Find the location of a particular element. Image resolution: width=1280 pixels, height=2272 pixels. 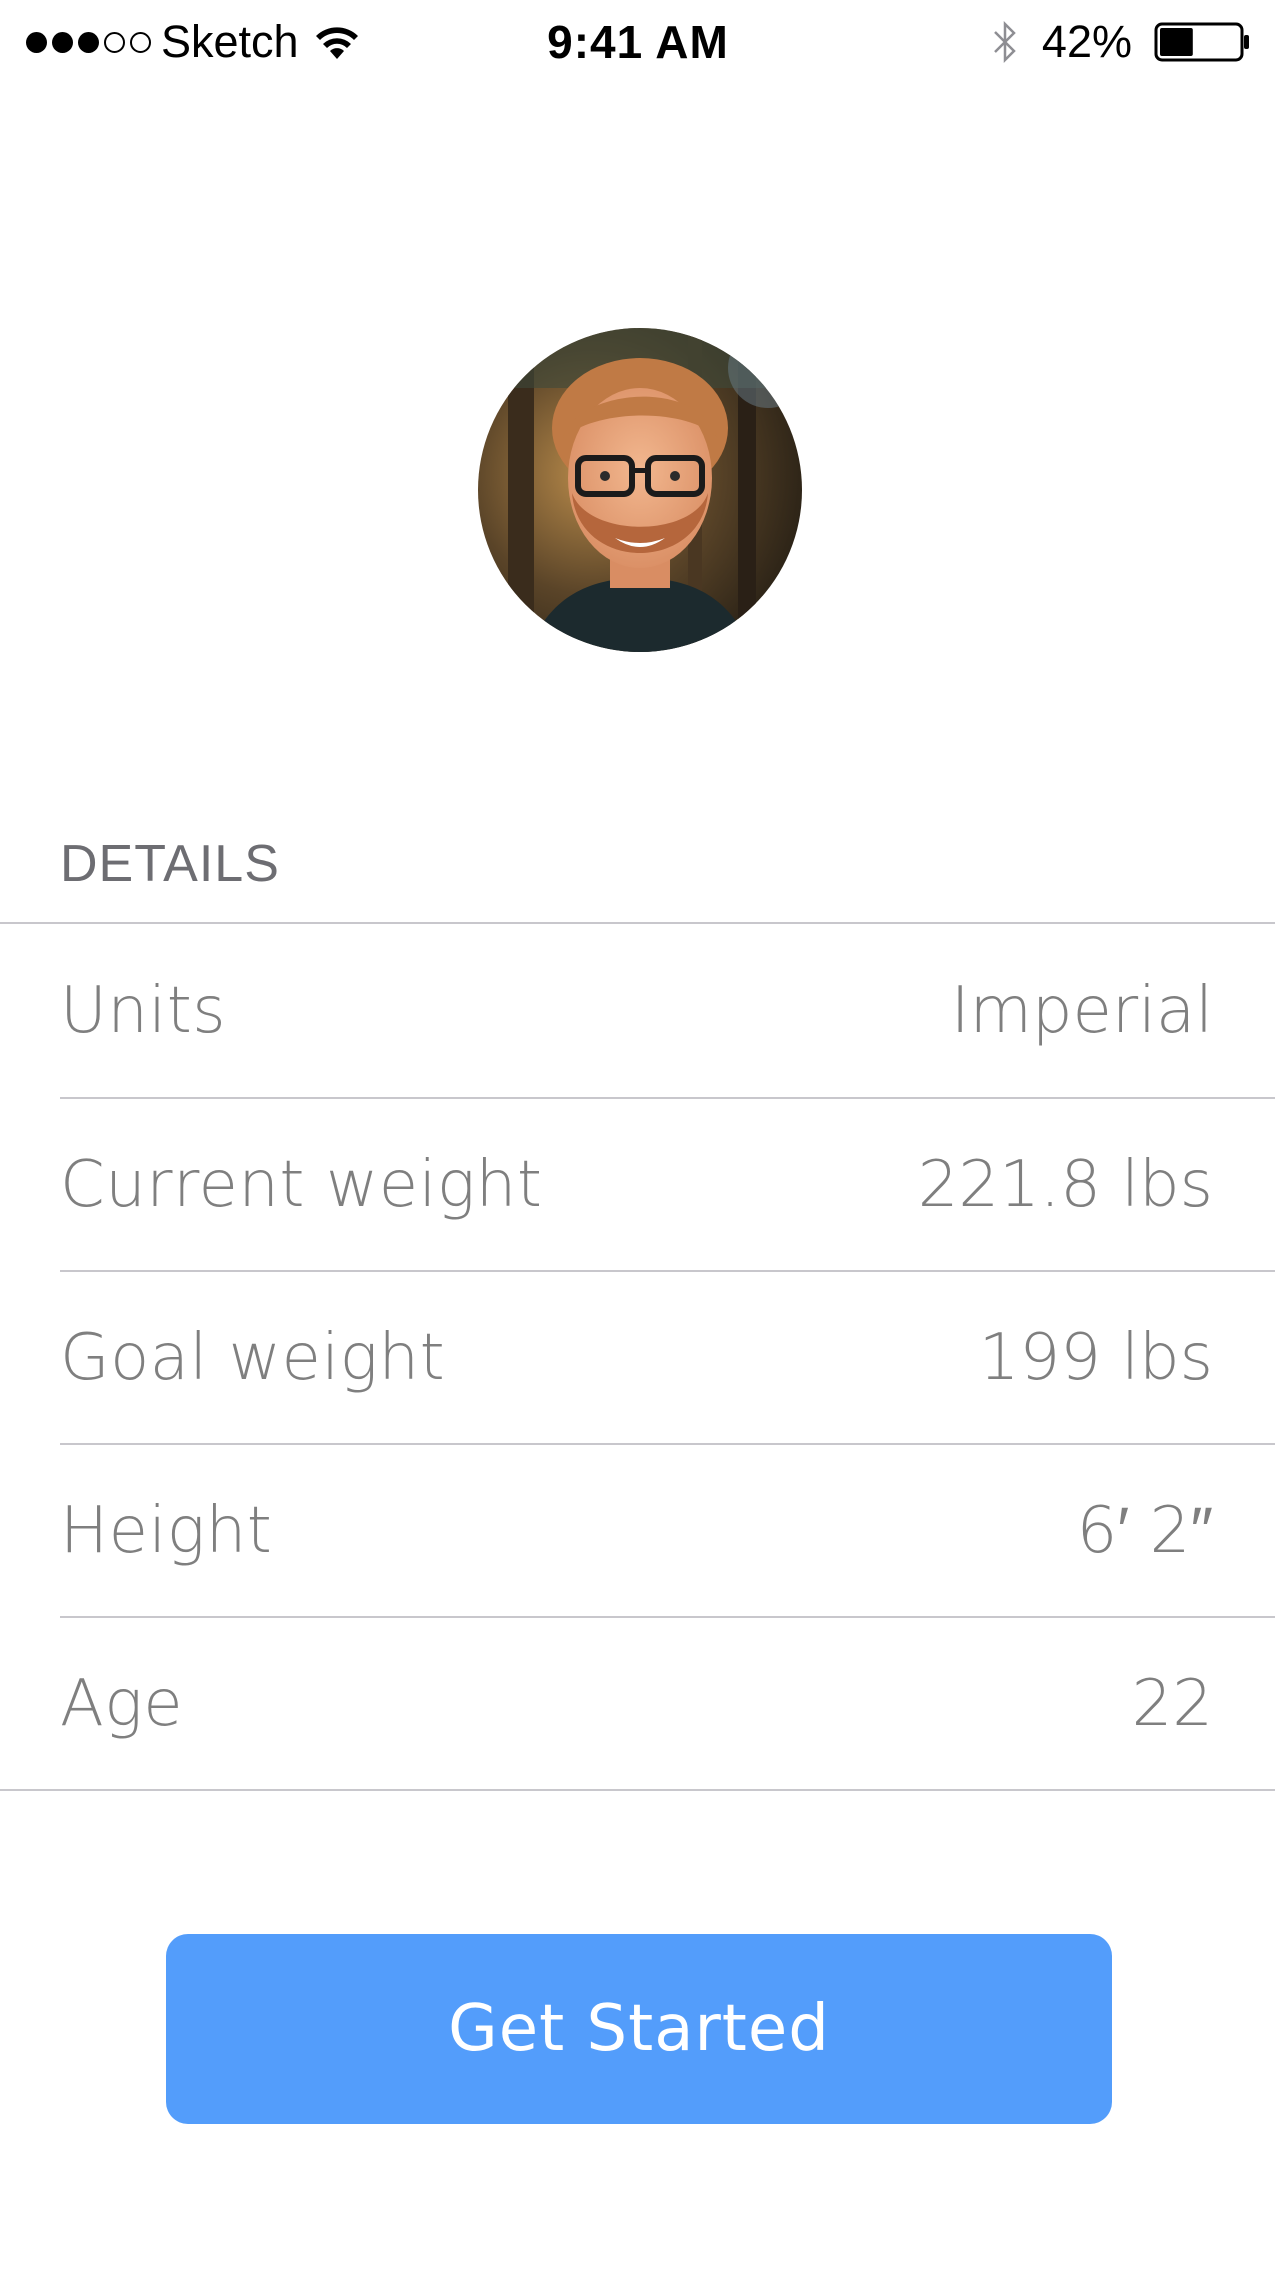

status-bar: Sketch 9:41 AM 42% is located at coordinates (640, 40).